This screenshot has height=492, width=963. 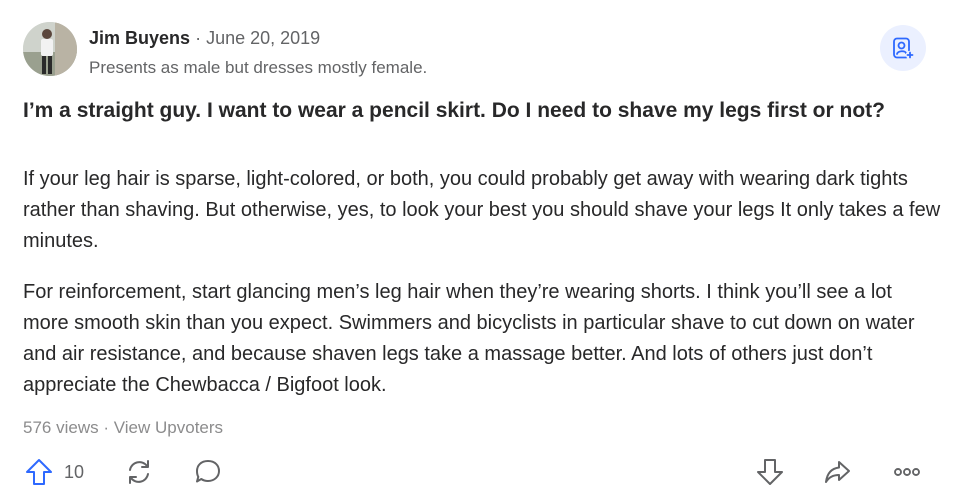 What do you see at coordinates (204, 38) in the screenshot?
I see `author-line: Jim Buyens · June 20, 2019` at bounding box center [204, 38].